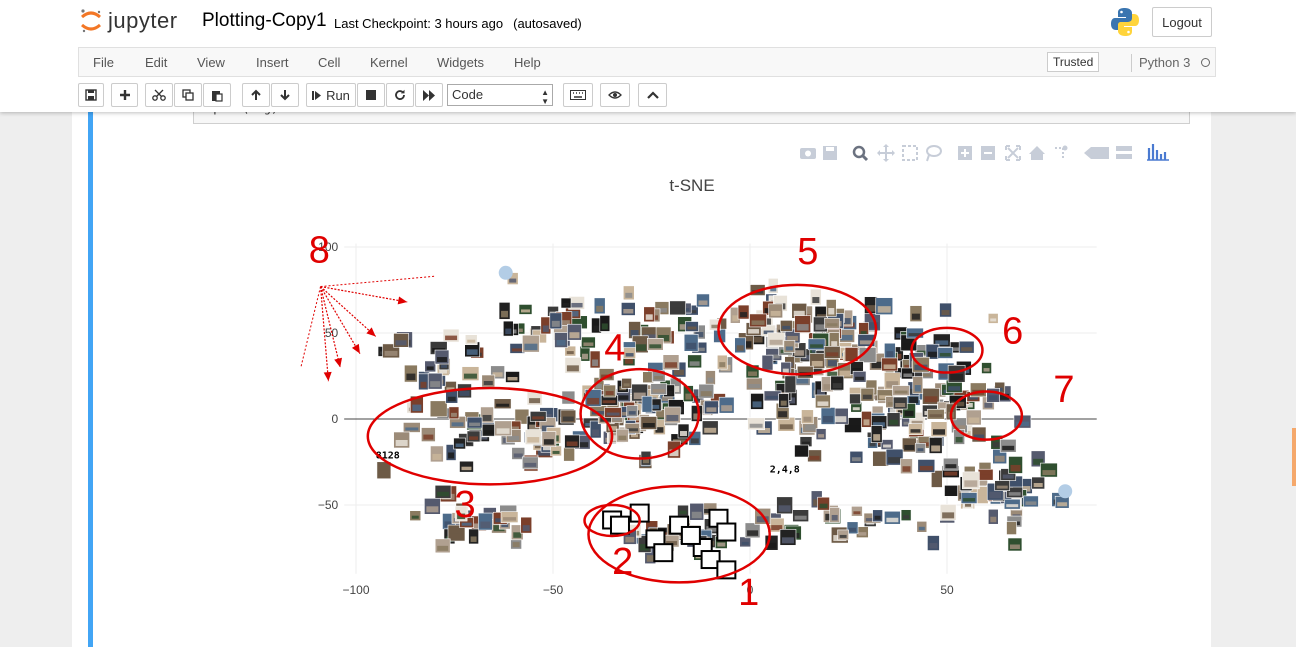 This screenshot has height=647, width=1296. What do you see at coordinates (264, 21) in the screenshot?
I see `notebook-title: Plotting-Copy1` at bounding box center [264, 21].